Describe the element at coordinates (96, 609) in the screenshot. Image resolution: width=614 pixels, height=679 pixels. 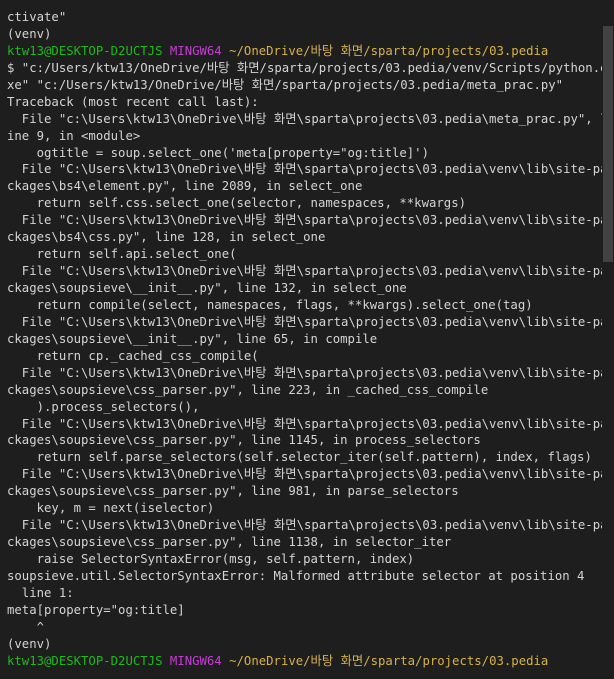
I see `terminal-line: meta[property="og:title]` at that location.